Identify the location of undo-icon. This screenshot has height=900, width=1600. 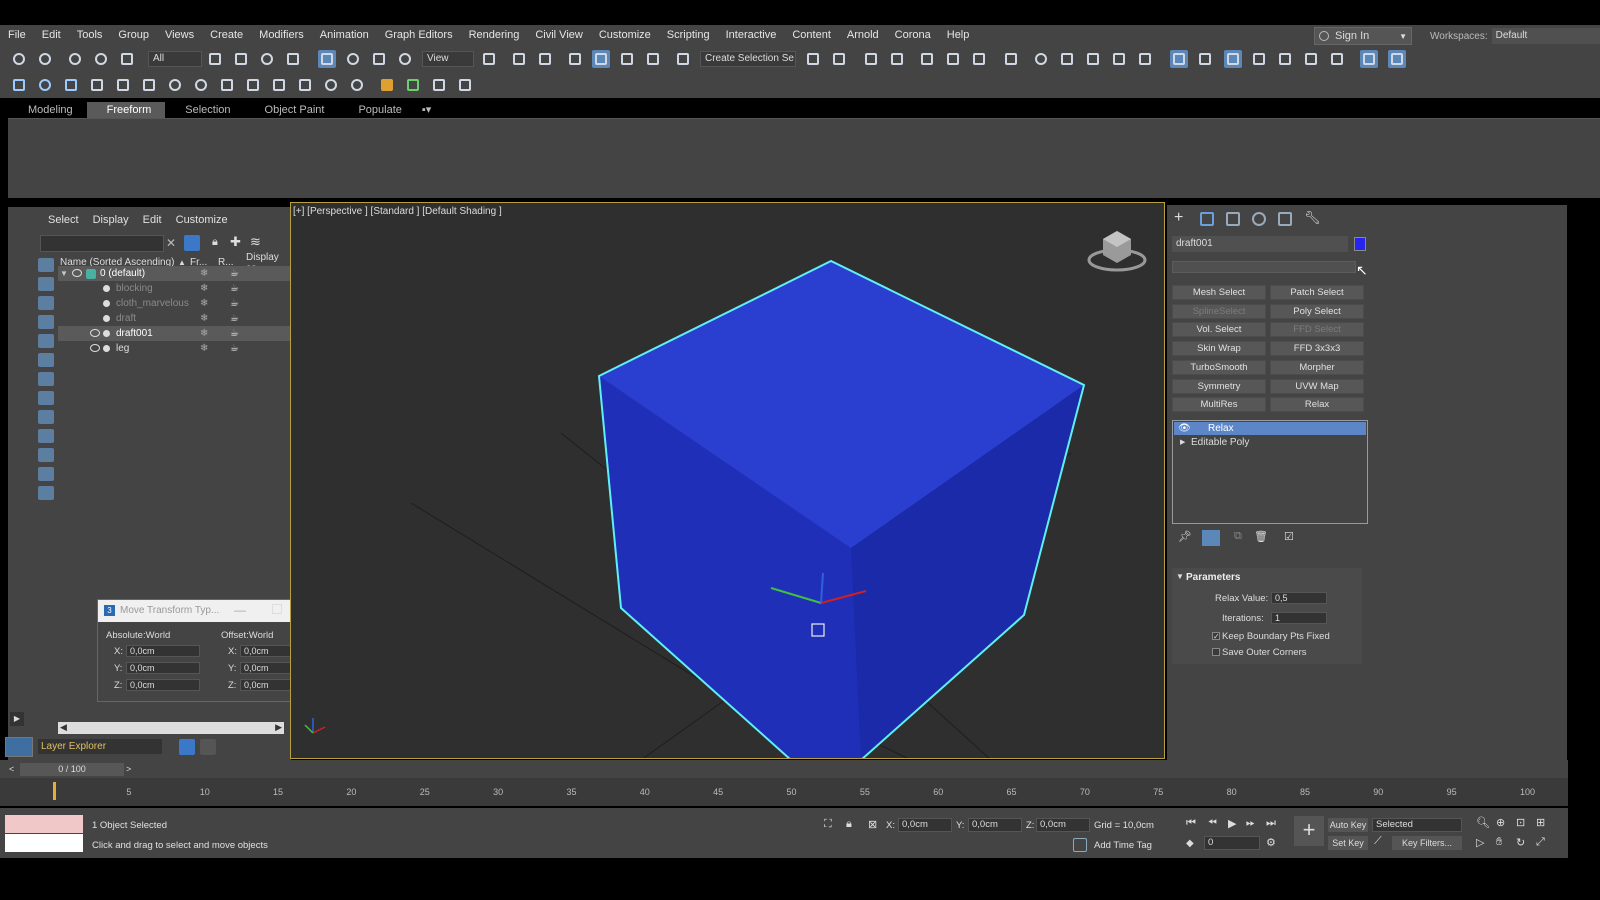
(19, 59).